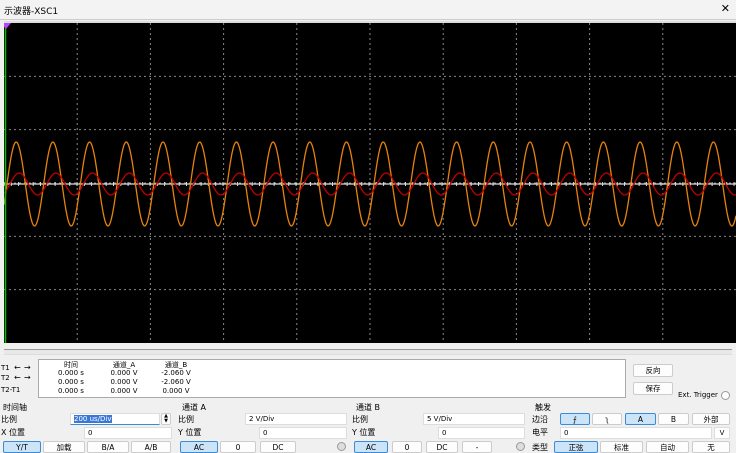 This screenshot has width=736, height=453. Describe the element at coordinates (17, 367) in the screenshot. I see `t1-left-arrow-icon: ←` at that location.